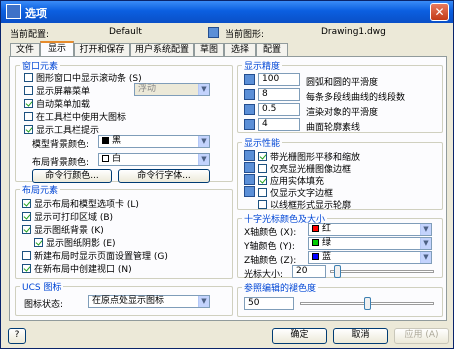 The height and width of the screenshot is (349, 454). I want to click on arc-smoothness-input: 100, so click(279, 79).